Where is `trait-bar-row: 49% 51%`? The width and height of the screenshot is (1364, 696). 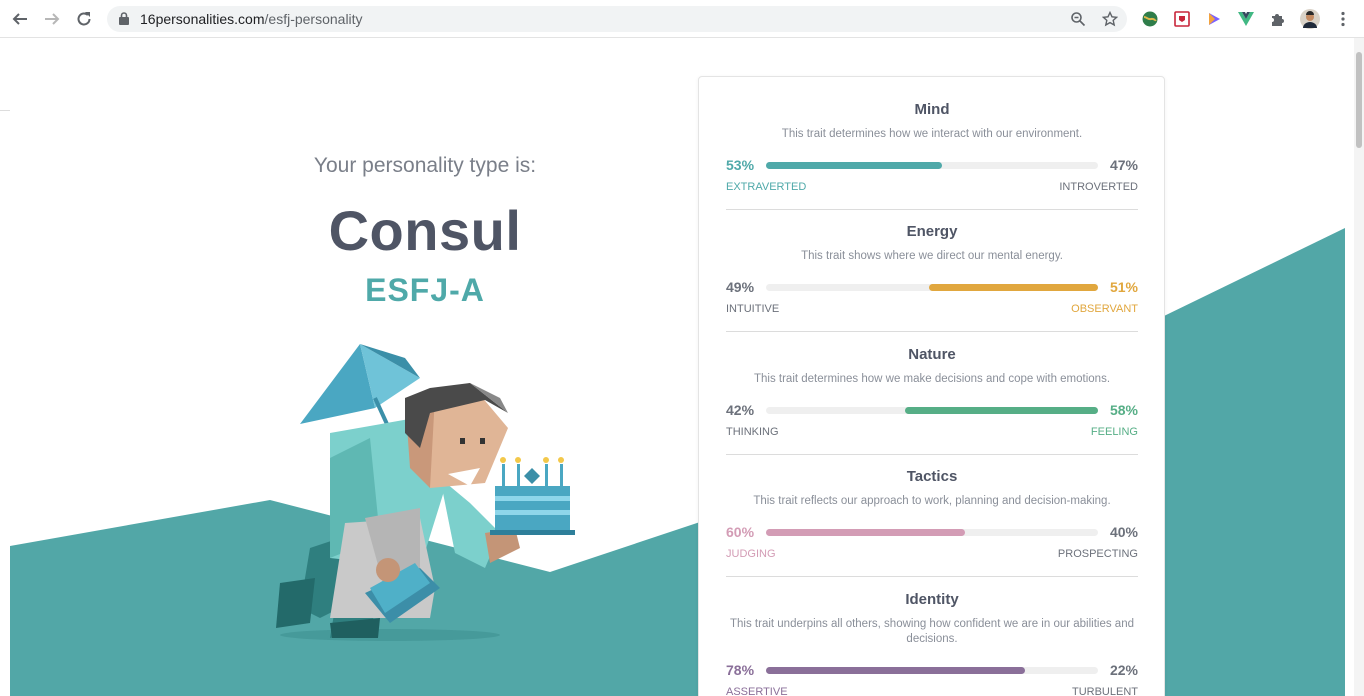 trait-bar-row: 49% 51% is located at coordinates (932, 288).